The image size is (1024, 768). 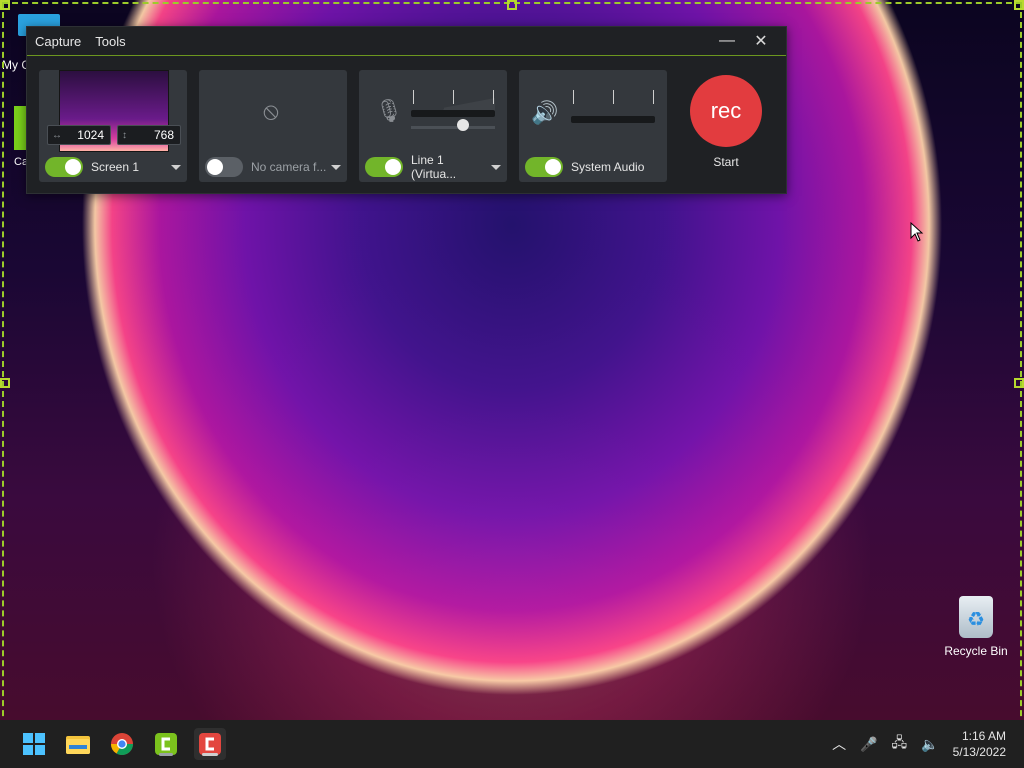 What do you see at coordinates (64, 167) in the screenshot?
I see `screen-toggle` at bounding box center [64, 167].